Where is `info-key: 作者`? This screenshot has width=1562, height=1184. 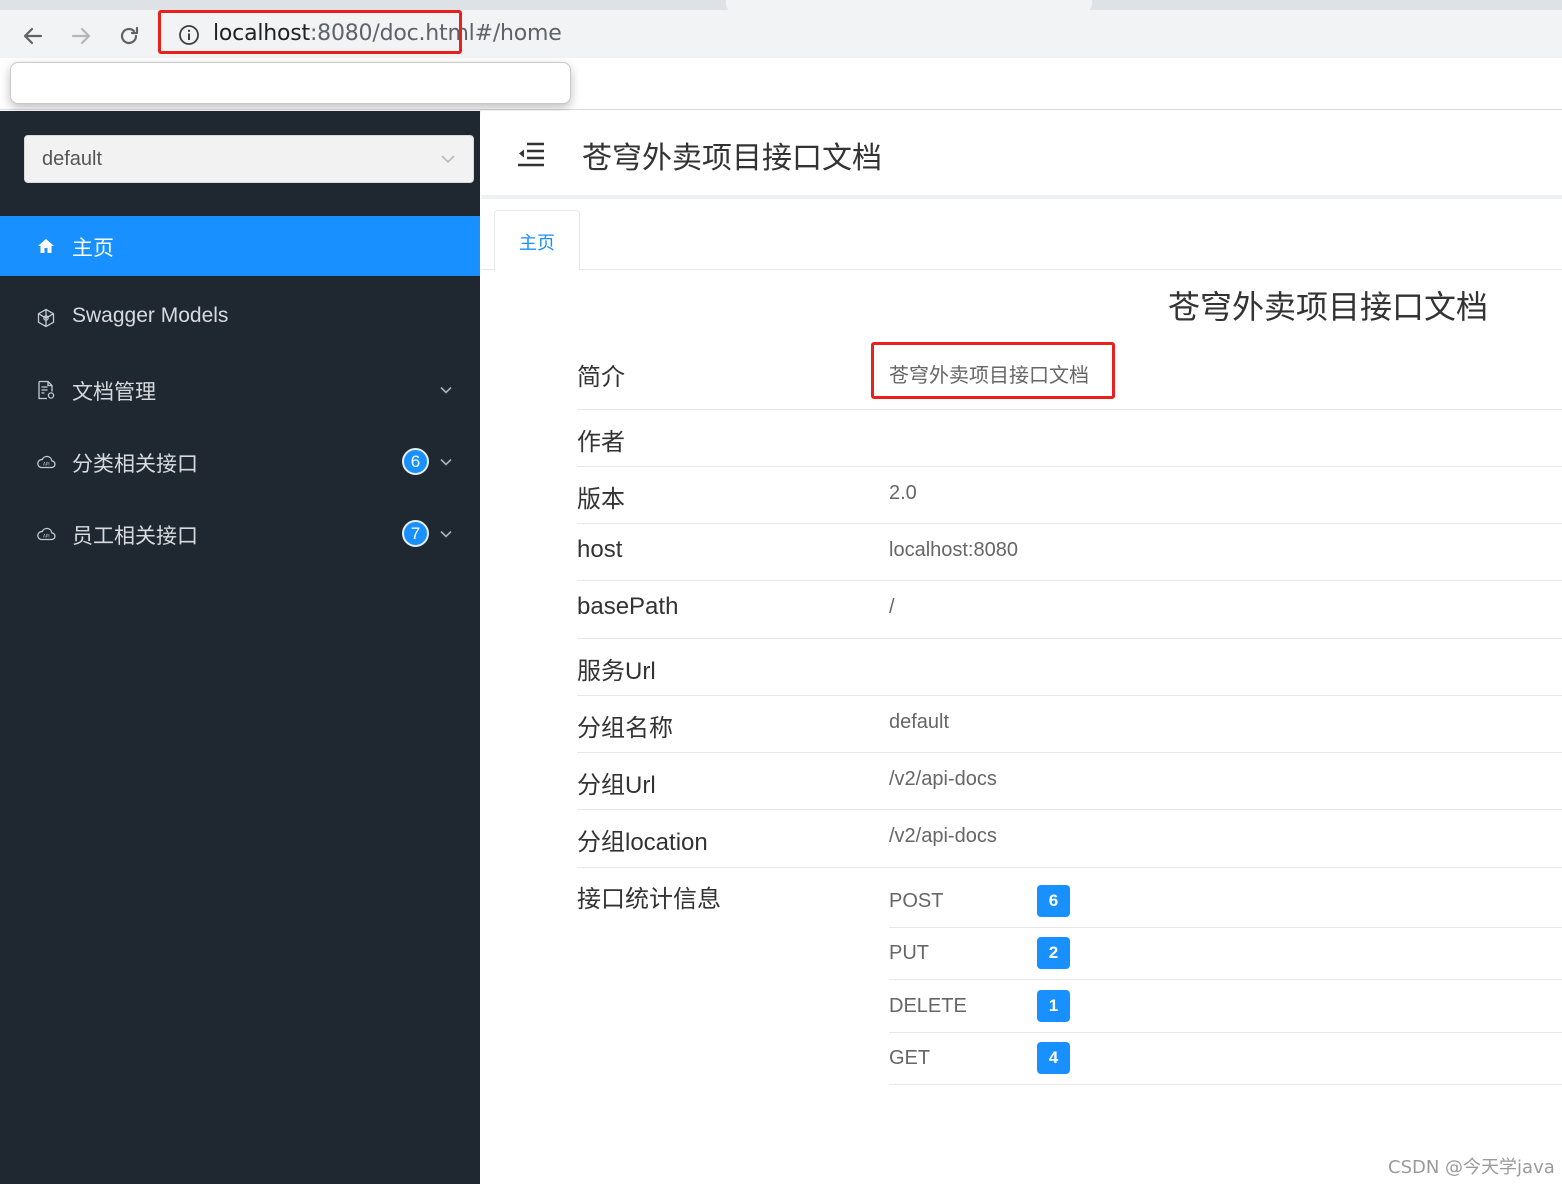
info-key: 作者 is located at coordinates (601, 442).